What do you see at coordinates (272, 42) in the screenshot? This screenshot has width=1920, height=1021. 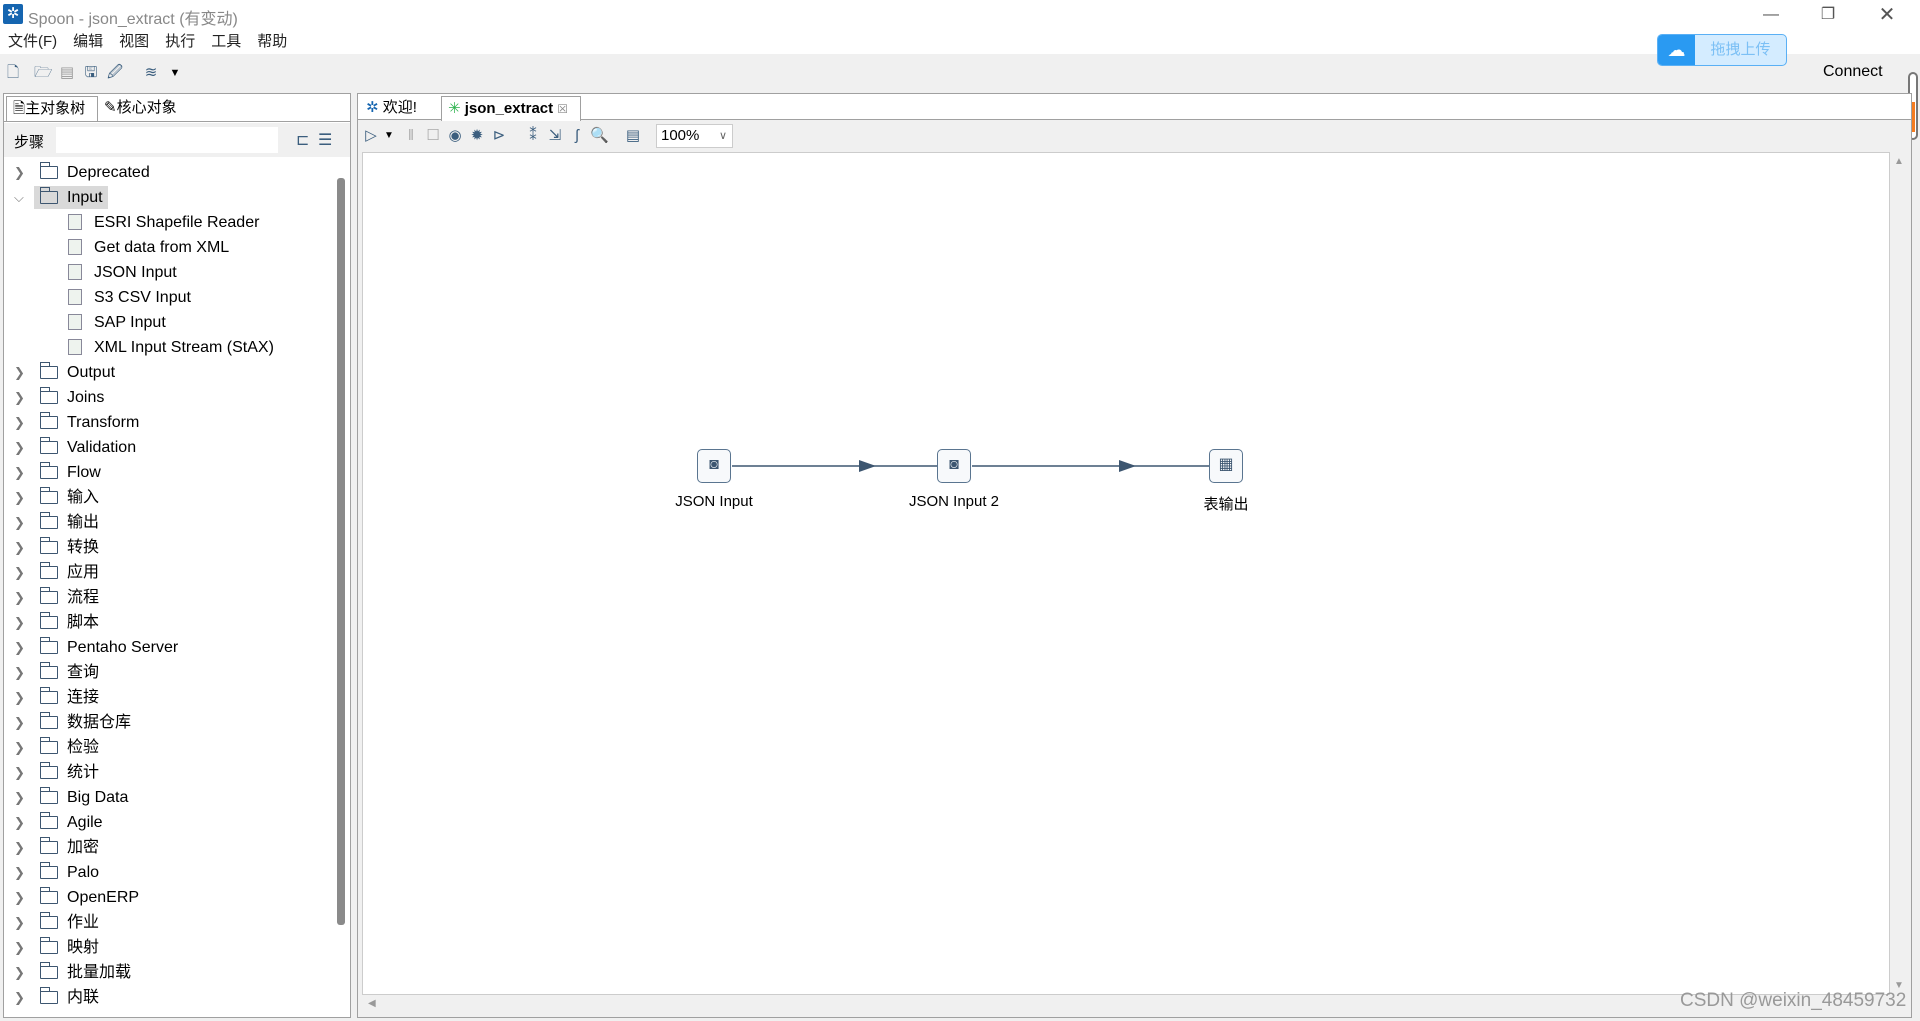 I see `menu-help: 帮助` at bounding box center [272, 42].